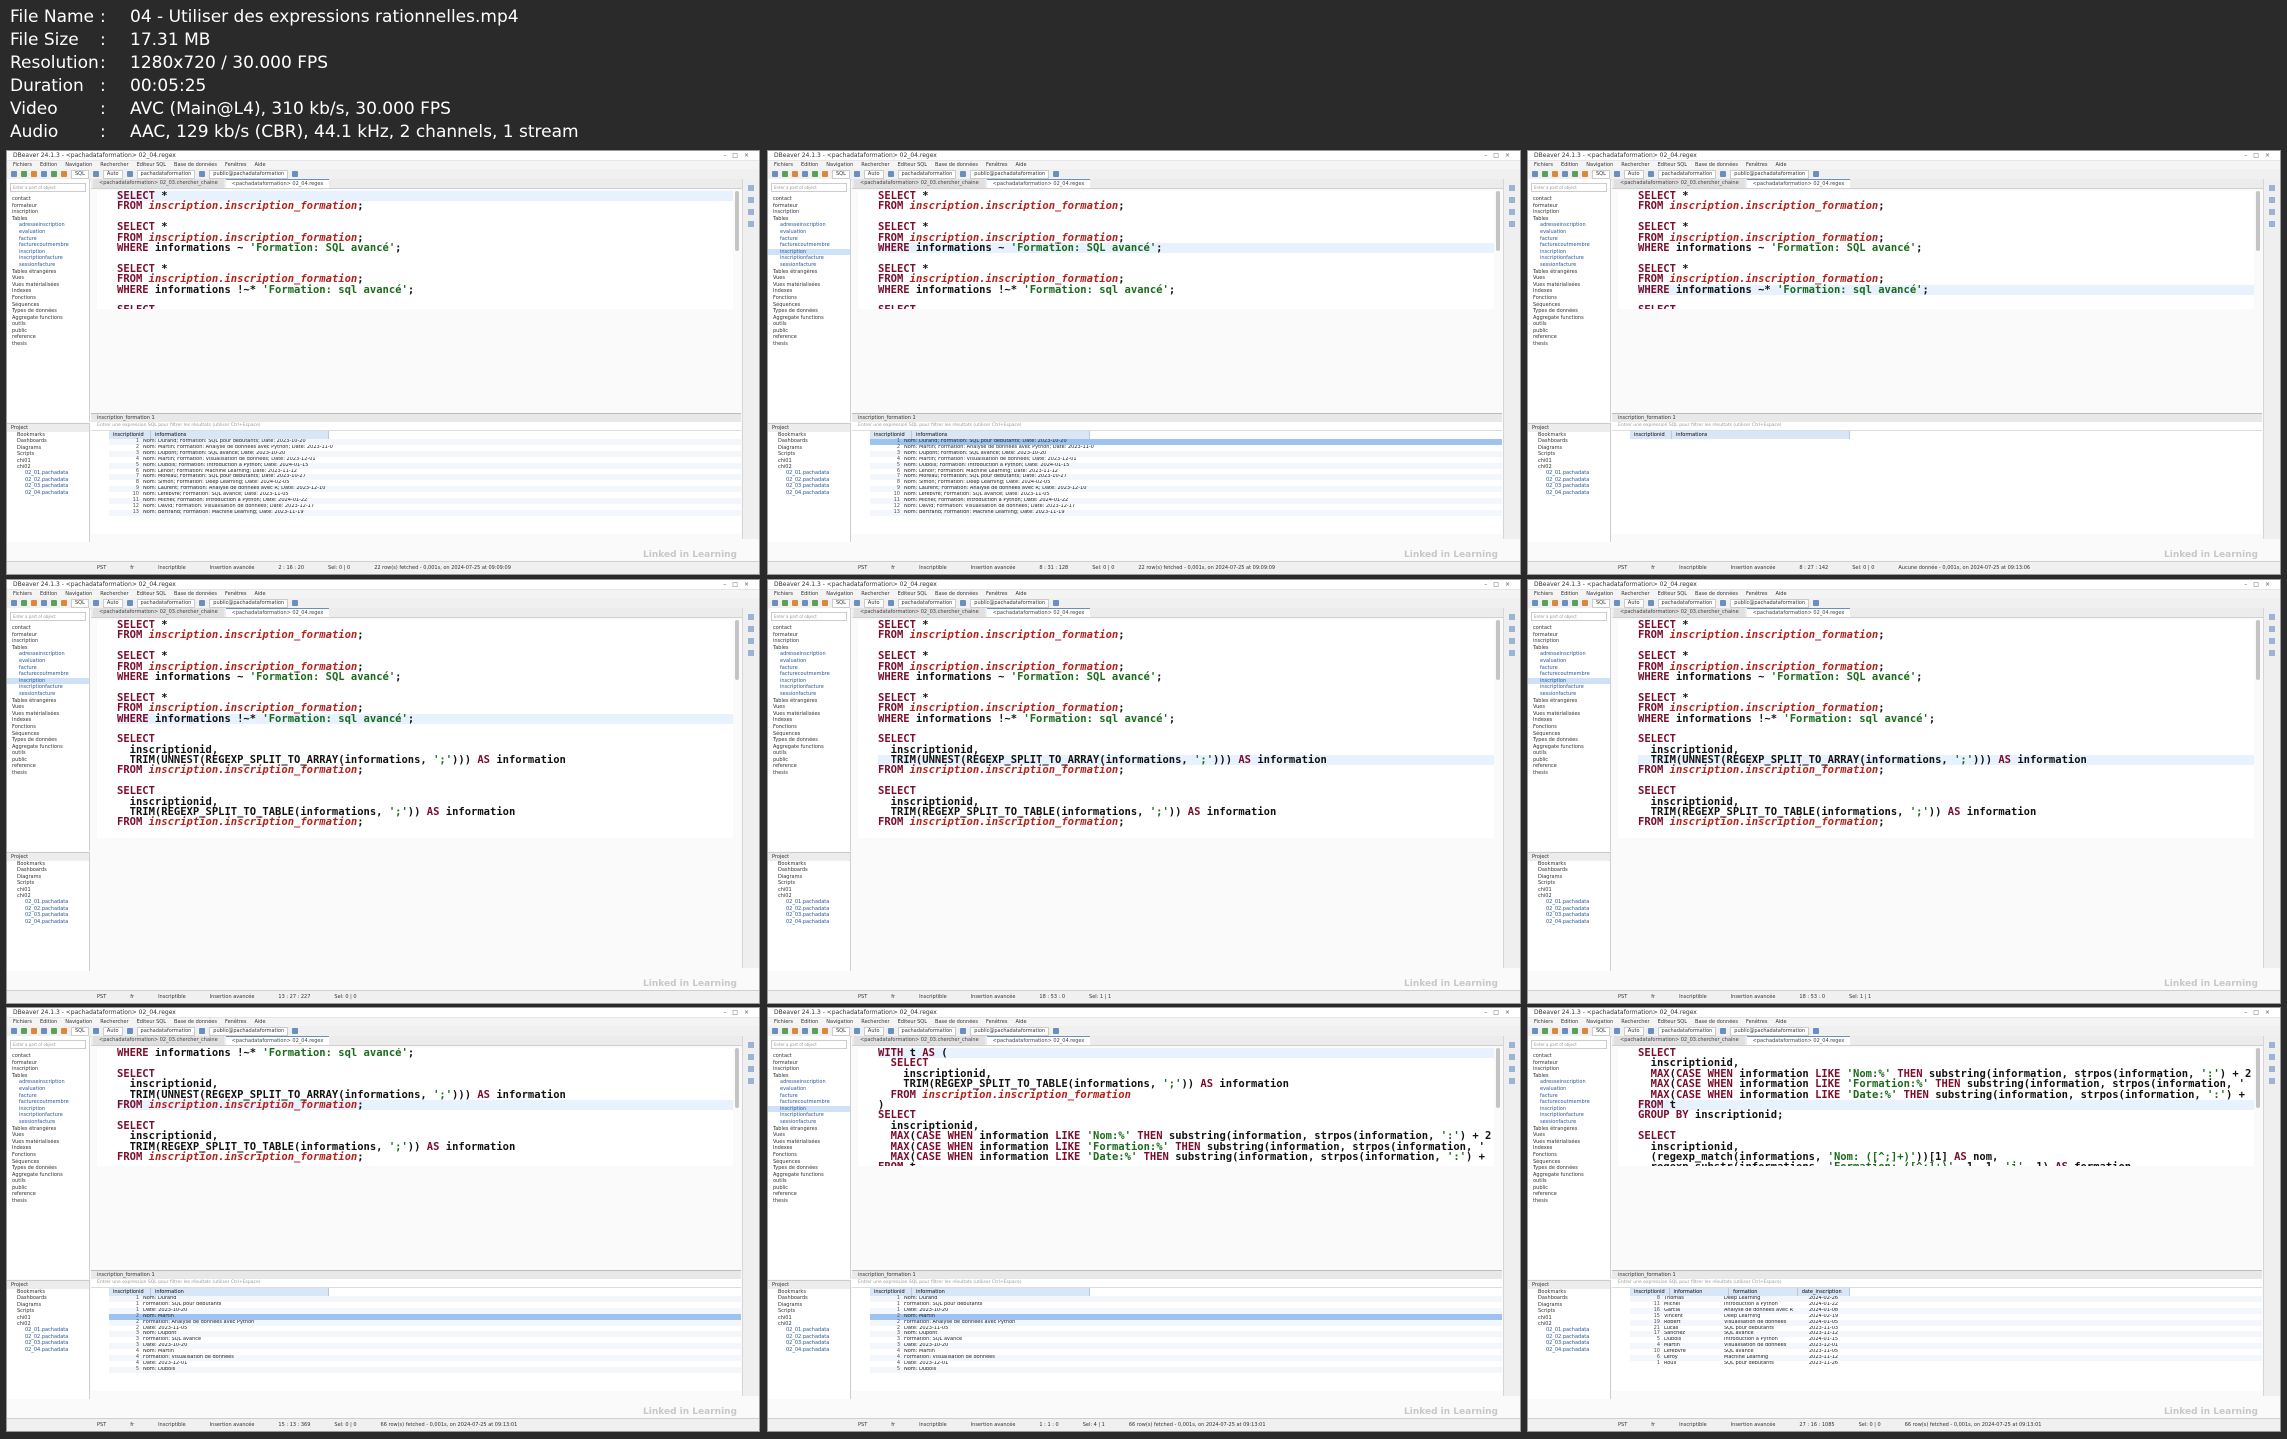 This screenshot has height=1439, width=2287. I want to click on col-header-info: information, so click(1001, 1292).